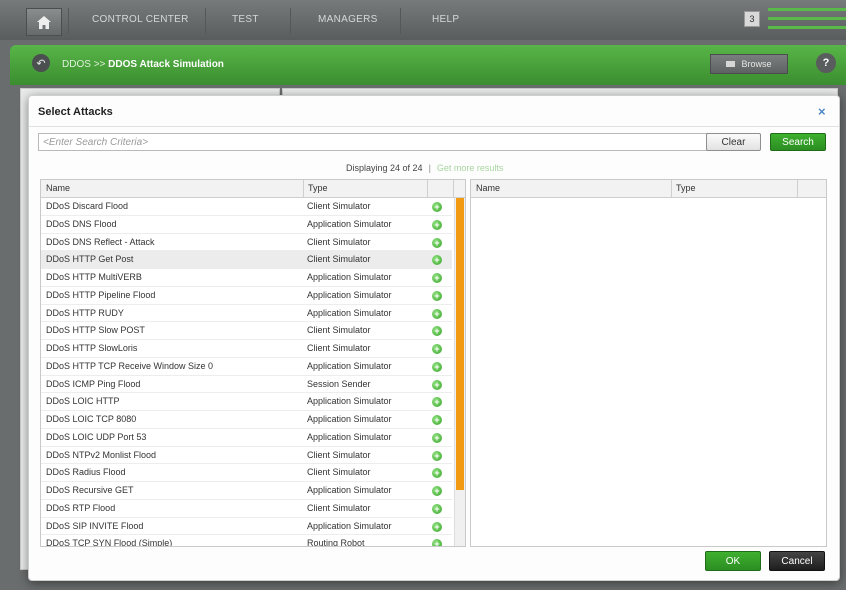 Image resolution: width=846 pixels, height=590 pixels. I want to click on notification-badge: 3, so click(752, 19).